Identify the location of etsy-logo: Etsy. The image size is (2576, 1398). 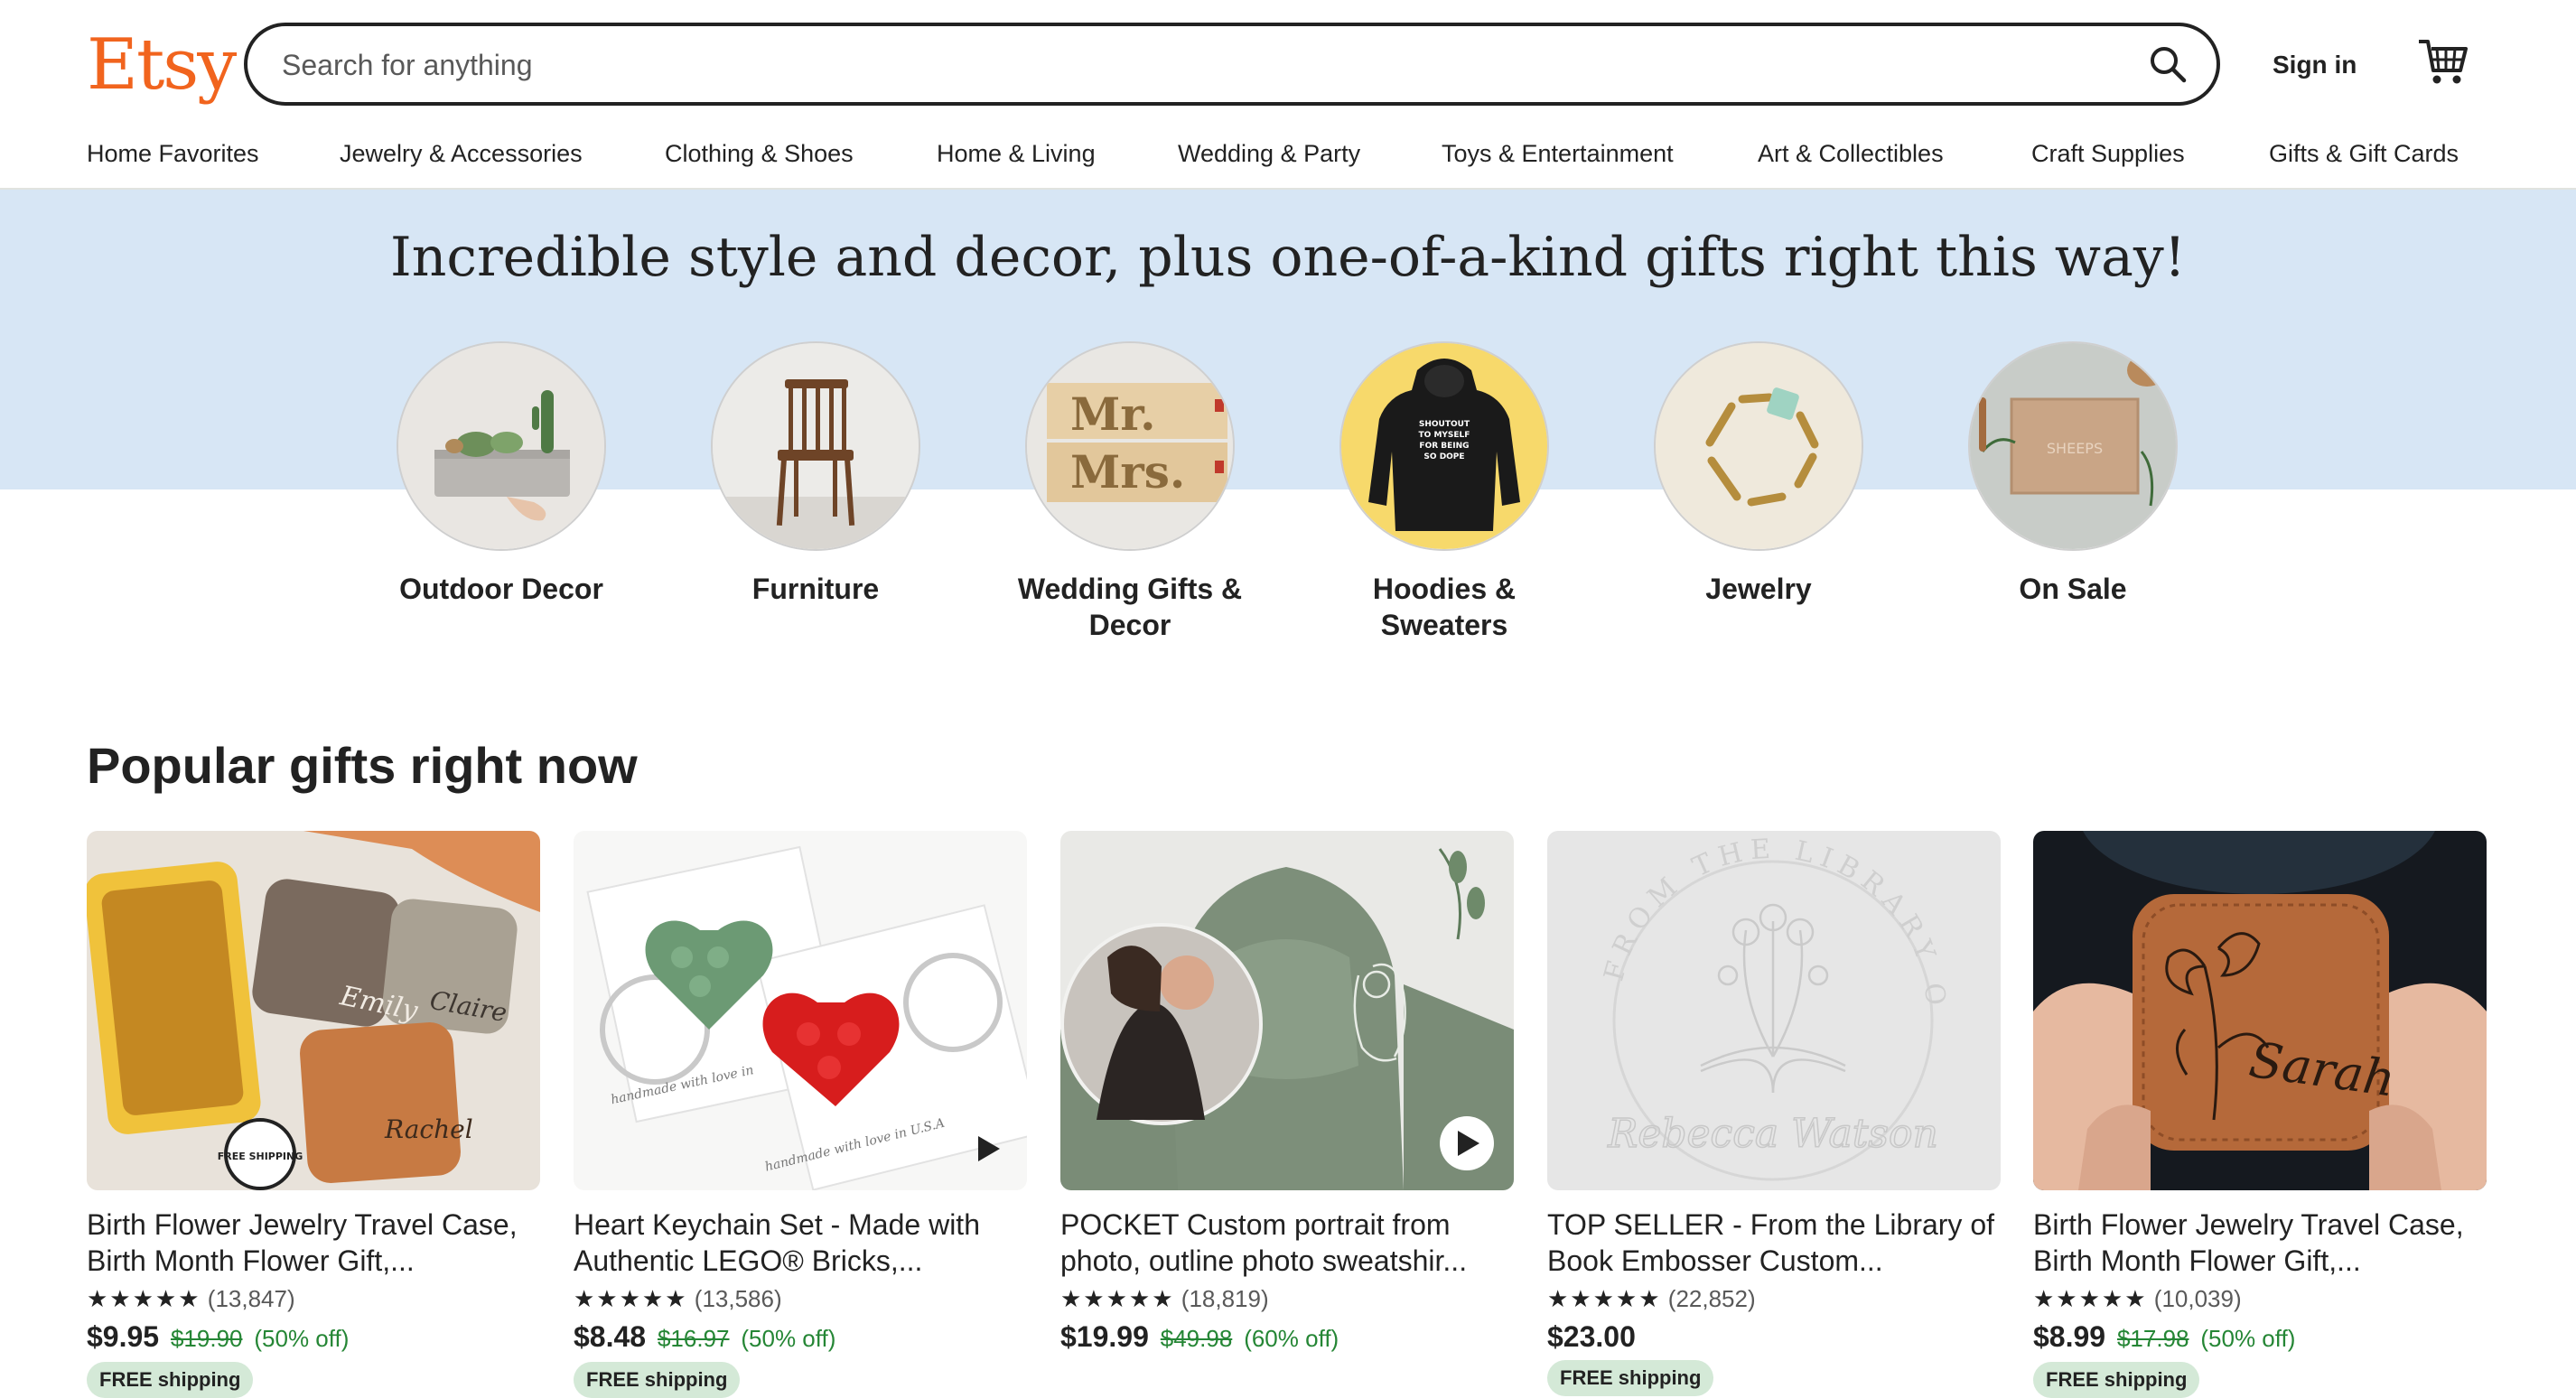
(162, 65).